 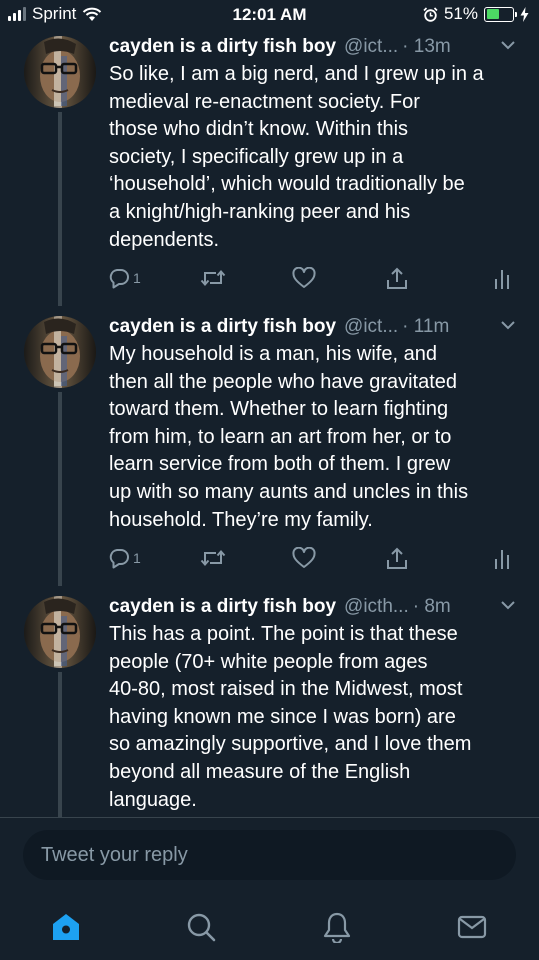 I want to click on tweet-timestamp: · 11m, so click(x=426, y=326).